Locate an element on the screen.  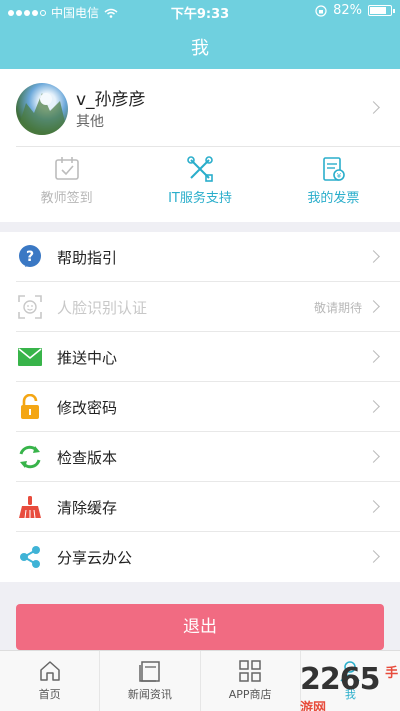
menu-item-label: 帮助指引 is located at coordinates (87, 257).